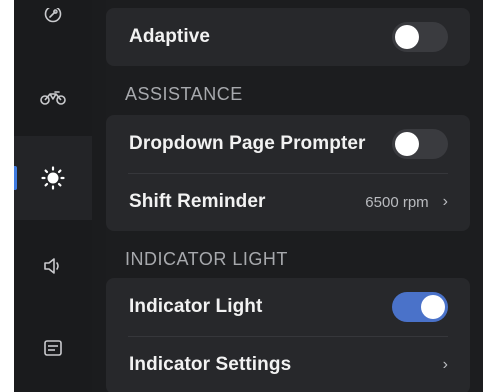 Image resolution: width=483 pixels, height=392 pixels. I want to click on indicator-section-title: INDICATOR LIGHT, so click(206, 259).